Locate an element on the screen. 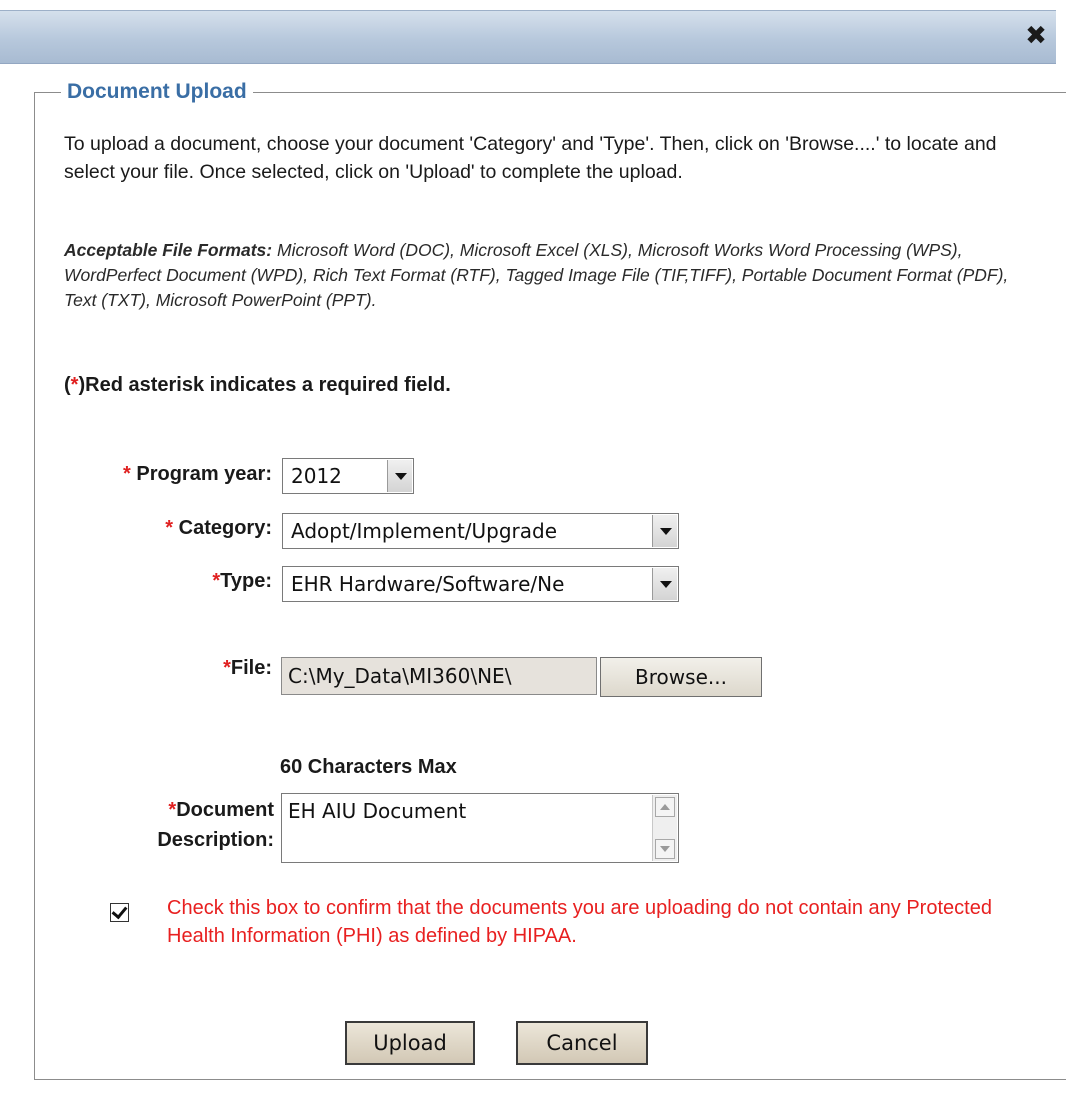  document-label-text: Document is located at coordinates (225, 810).